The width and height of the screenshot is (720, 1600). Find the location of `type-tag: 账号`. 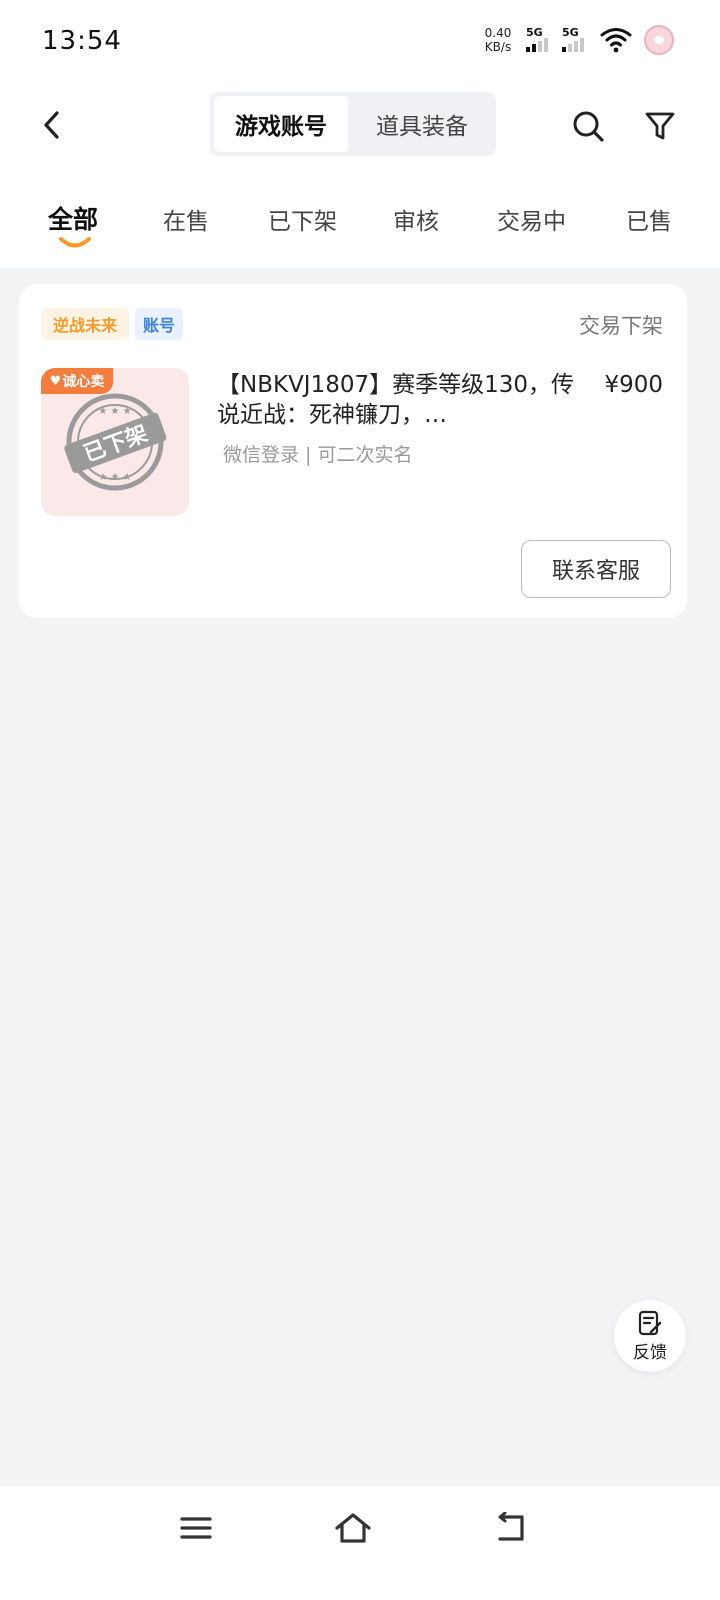

type-tag: 账号 is located at coordinates (159, 324).